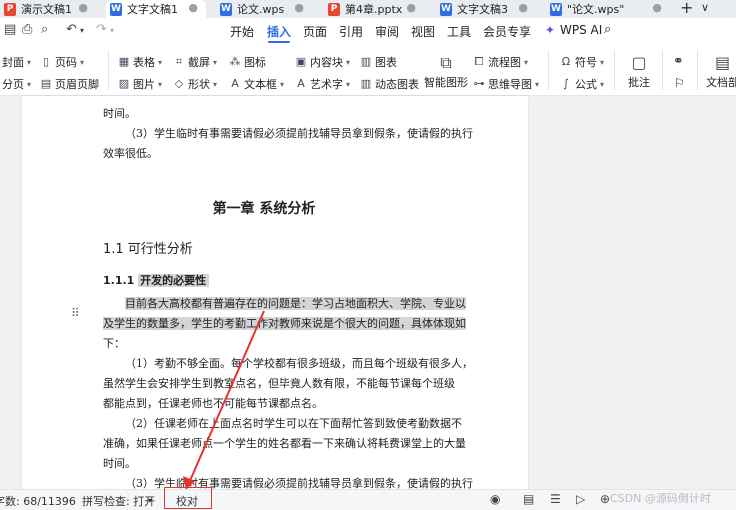 The image size is (736, 510). I want to click on paragraph-line: 都能点到，任课老师也不可能每节课都点名。, so click(300, 404).